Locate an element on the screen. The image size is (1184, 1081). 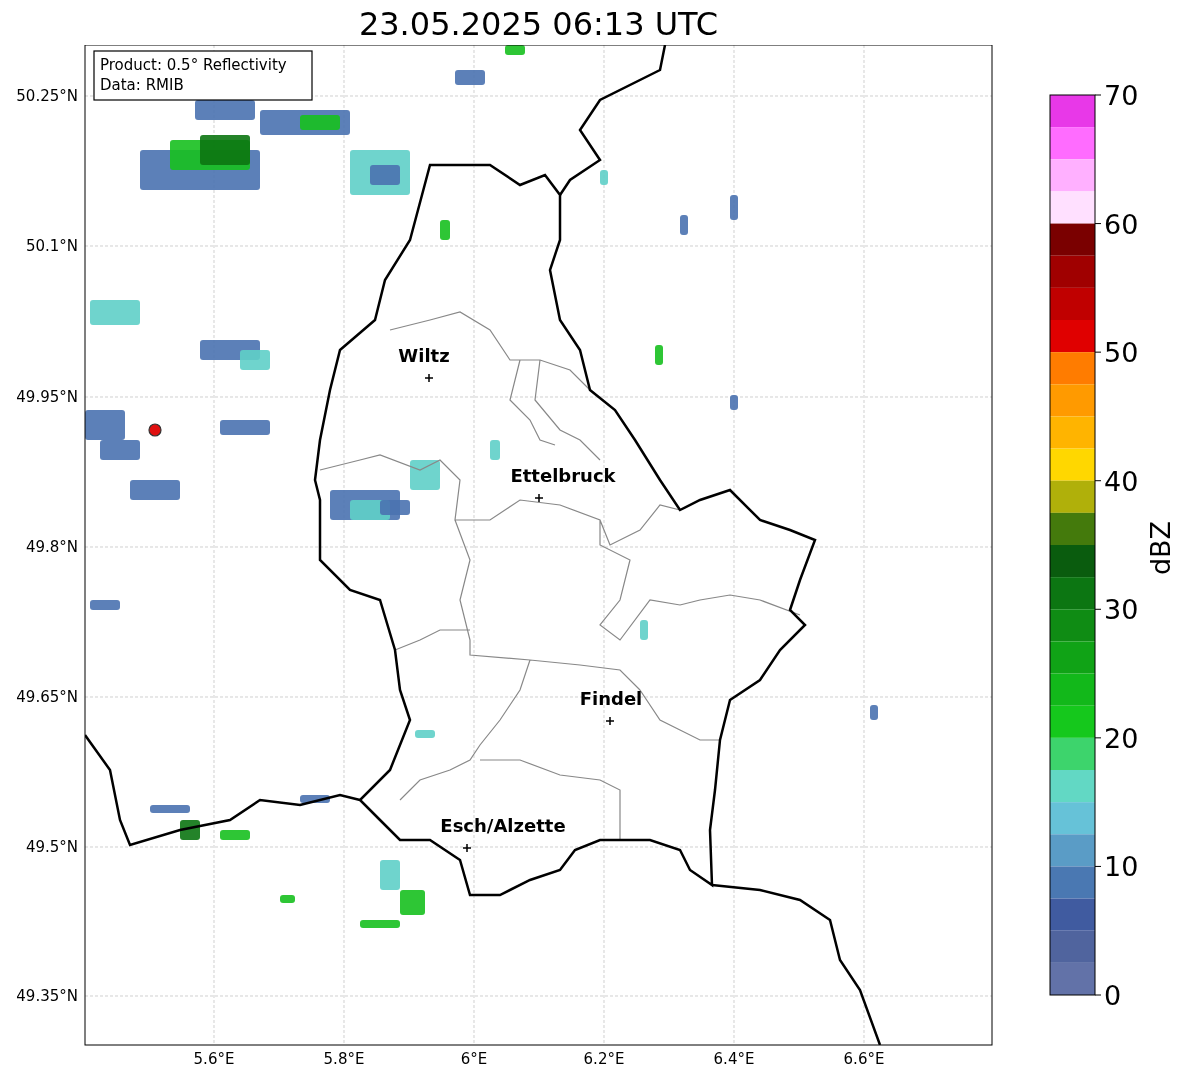
legend-text: Product: 0.5° Reflectivity is located at coordinates (193, 65).